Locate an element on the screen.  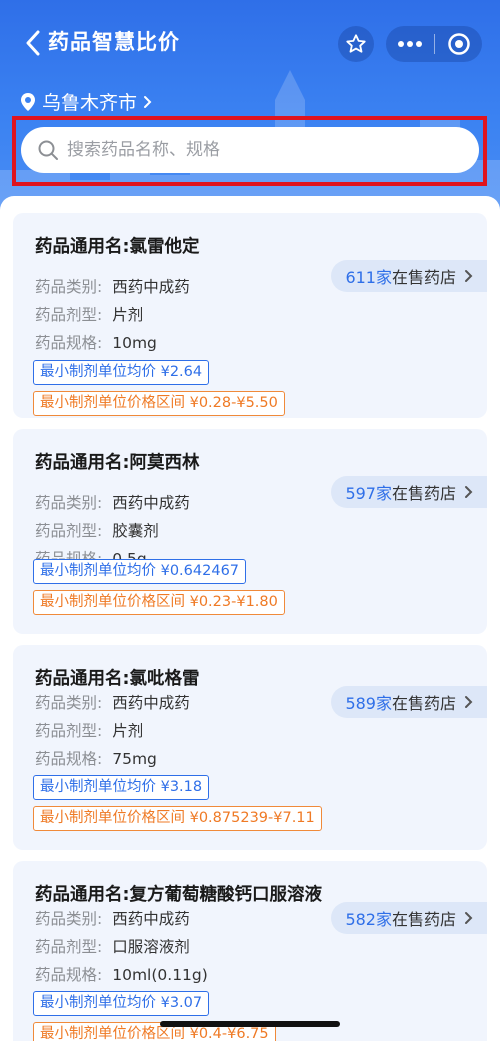
drug-form-row: 药品剂型: 胶囊剂 is located at coordinates (97, 530).